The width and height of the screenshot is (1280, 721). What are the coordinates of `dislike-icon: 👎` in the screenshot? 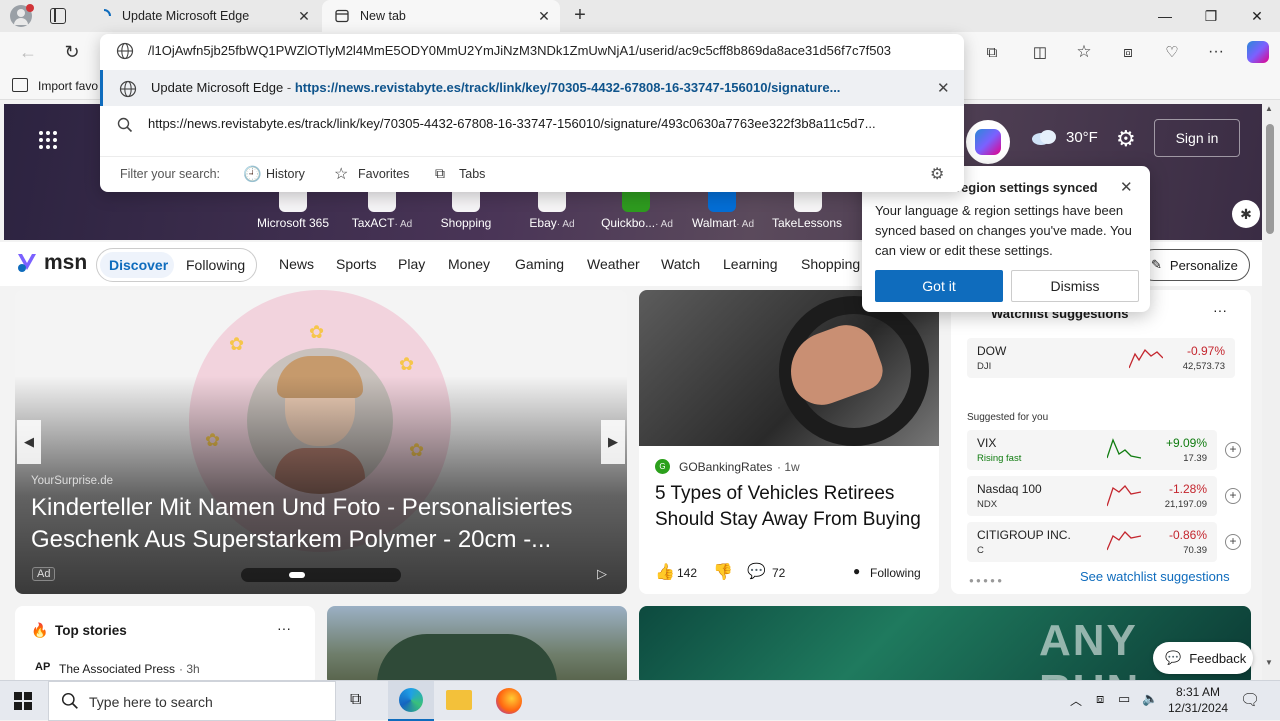 It's located at (723, 572).